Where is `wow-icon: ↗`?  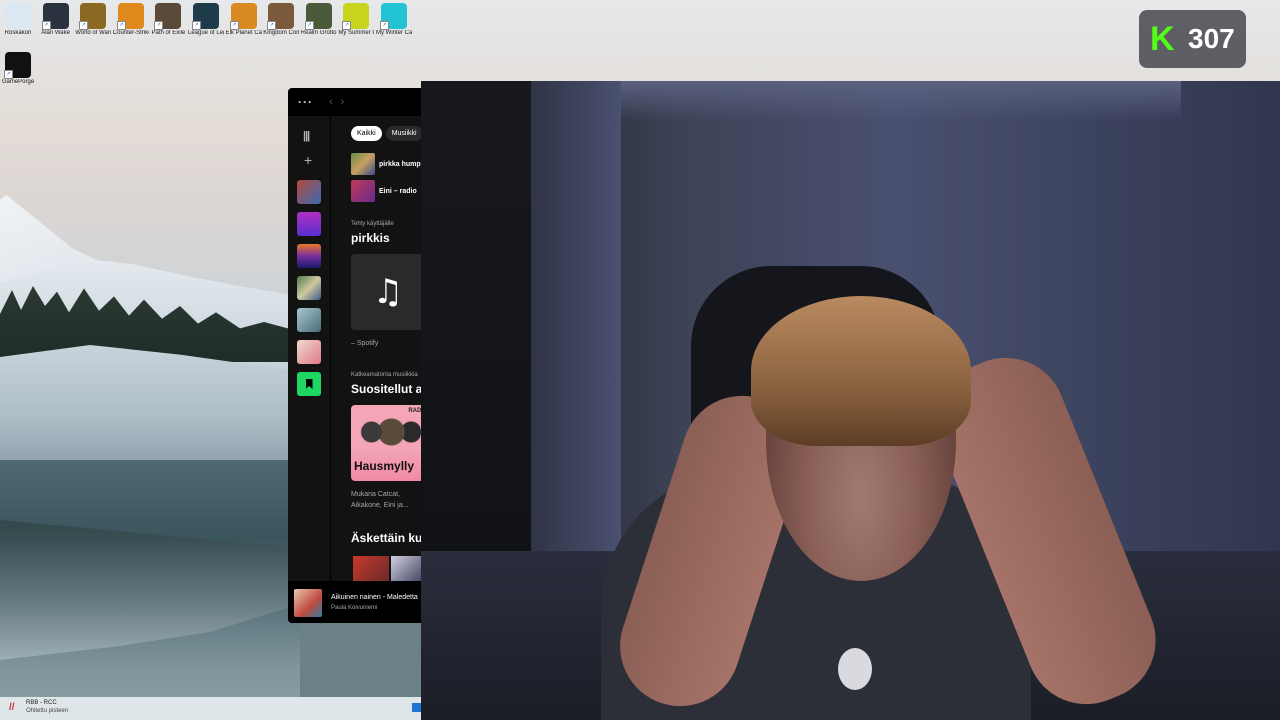 wow-icon: ↗ is located at coordinates (93, 16).